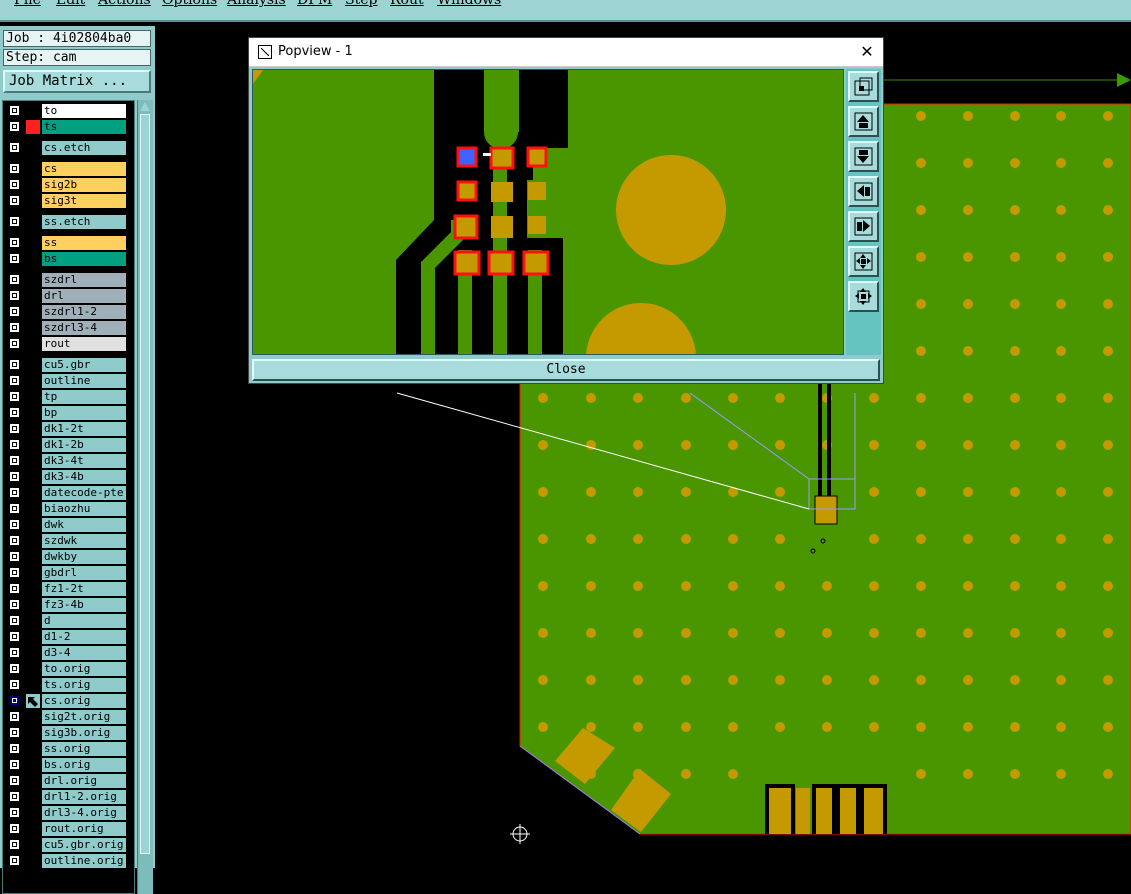 The image size is (1131, 894). I want to click on layer-name: cs, so click(84, 169).